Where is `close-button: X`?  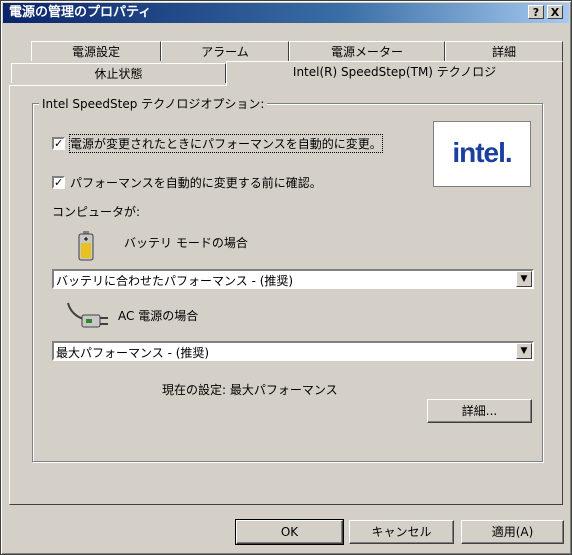
close-button: X is located at coordinates (555, 12).